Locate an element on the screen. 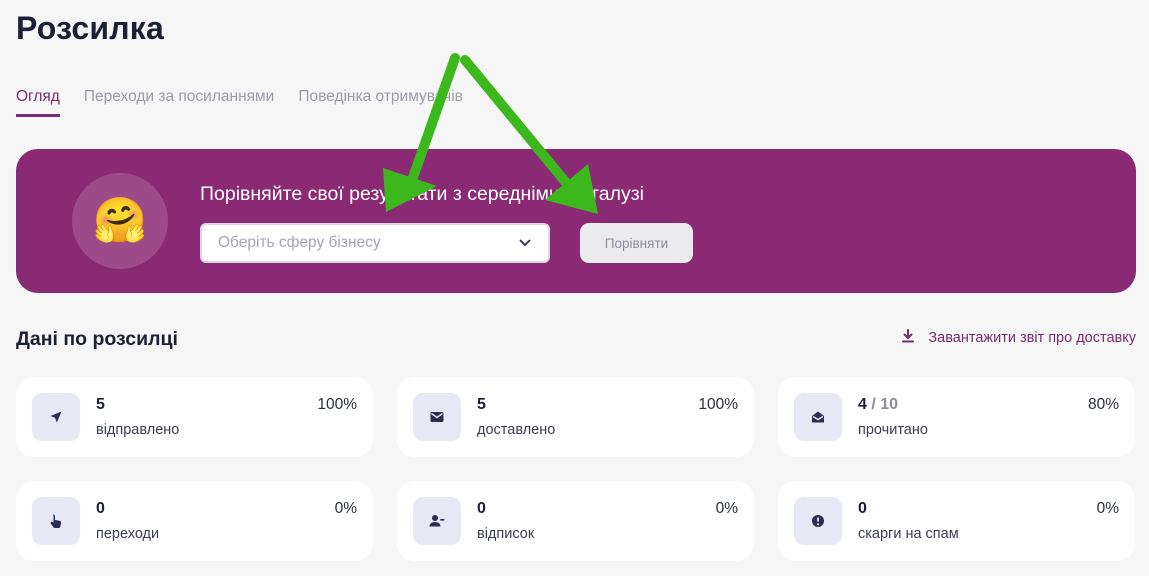  emoji-glyph: 🤗 is located at coordinates (120, 220).